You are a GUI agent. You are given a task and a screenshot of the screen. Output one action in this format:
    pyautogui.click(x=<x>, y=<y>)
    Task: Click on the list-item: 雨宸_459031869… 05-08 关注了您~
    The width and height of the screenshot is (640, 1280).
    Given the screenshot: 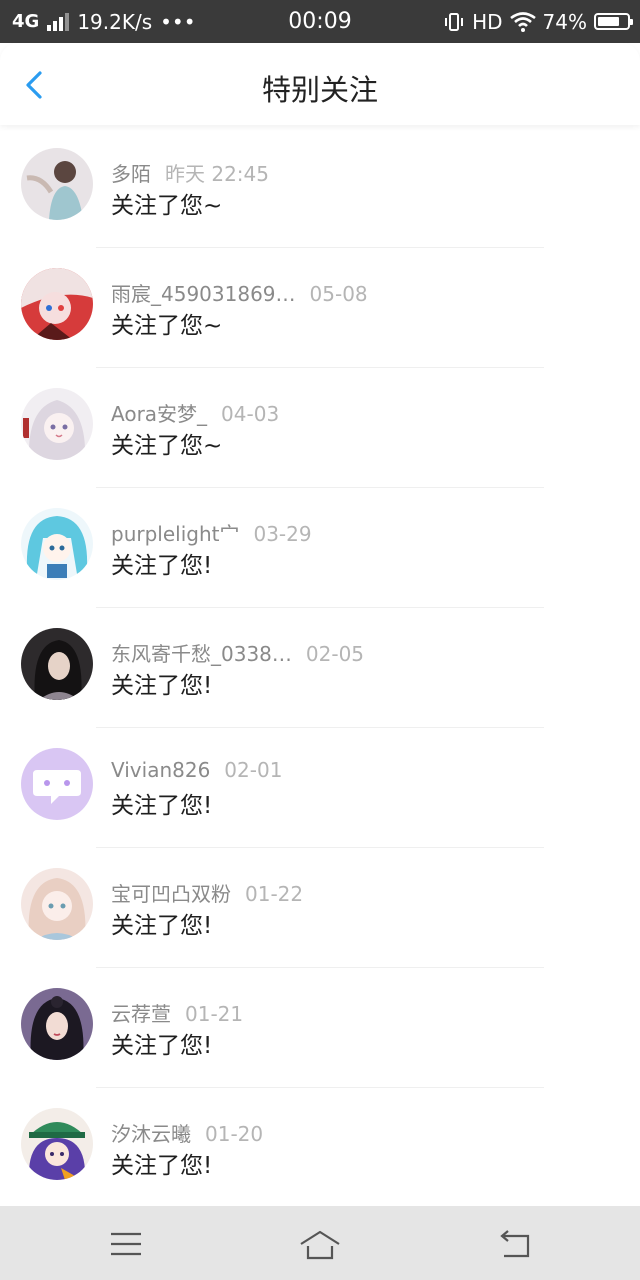 What is the action you would take?
    pyautogui.click(x=320, y=308)
    